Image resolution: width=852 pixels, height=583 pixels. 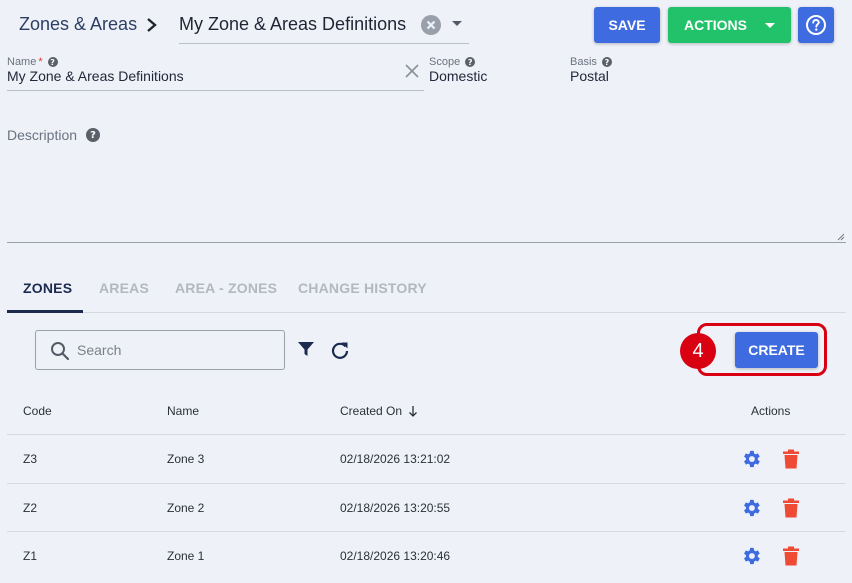 I want to click on cell-created-on: 02/18/2026 13:21:02, so click(x=395, y=459).